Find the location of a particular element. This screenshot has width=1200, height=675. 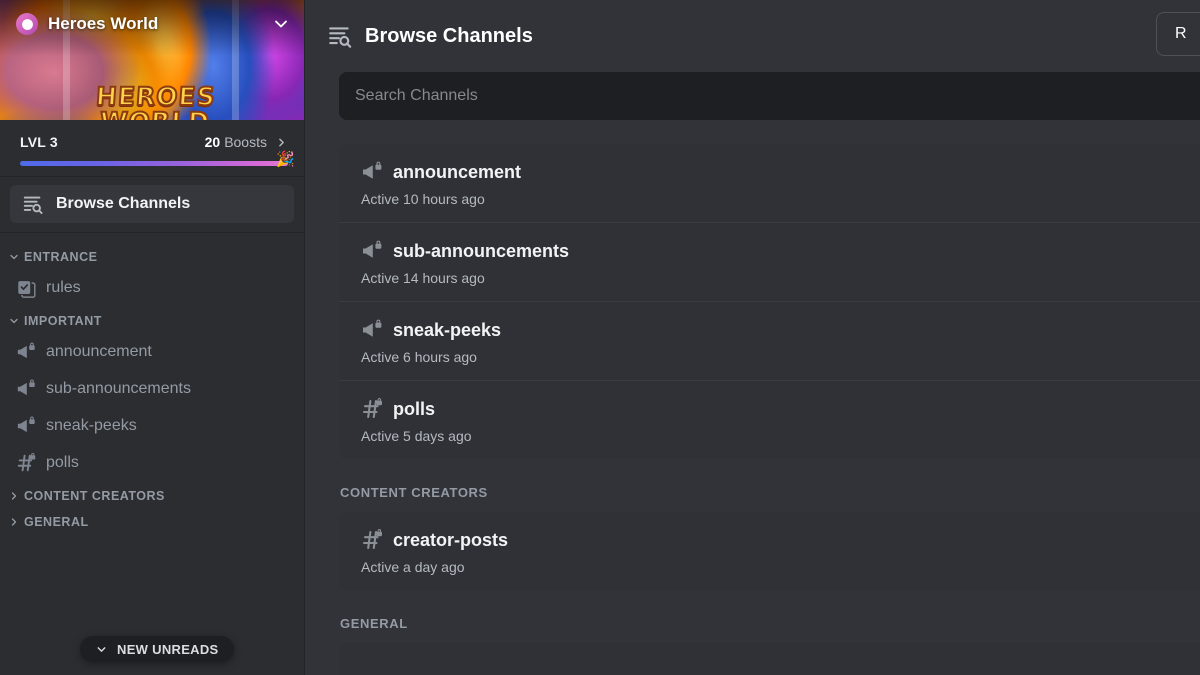

search-placeholder: Search Channels is located at coordinates (416, 95).